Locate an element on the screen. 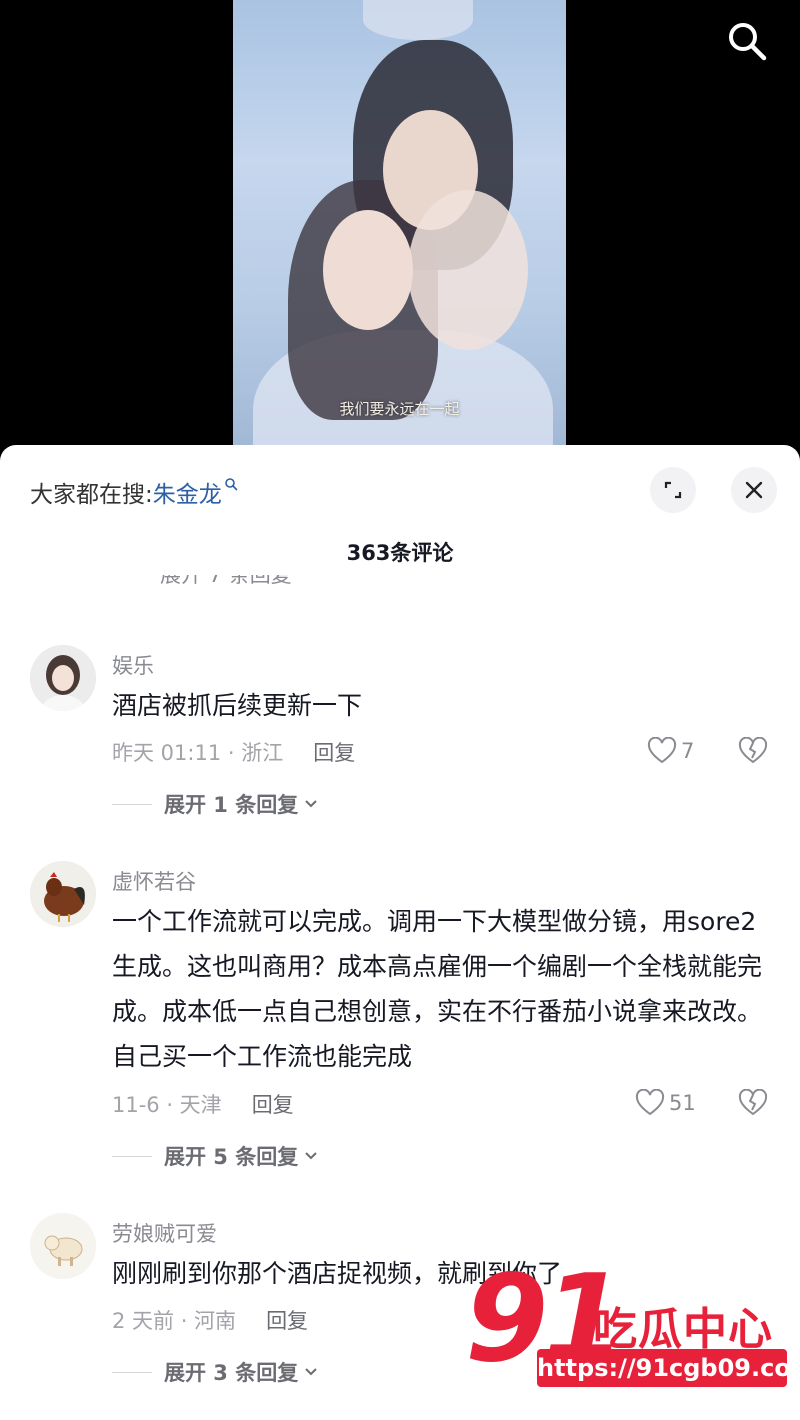 Image resolution: width=800 pixels, height=1420 pixels. watermark-url: https://91cgb09.com is located at coordinates (668, 1368).